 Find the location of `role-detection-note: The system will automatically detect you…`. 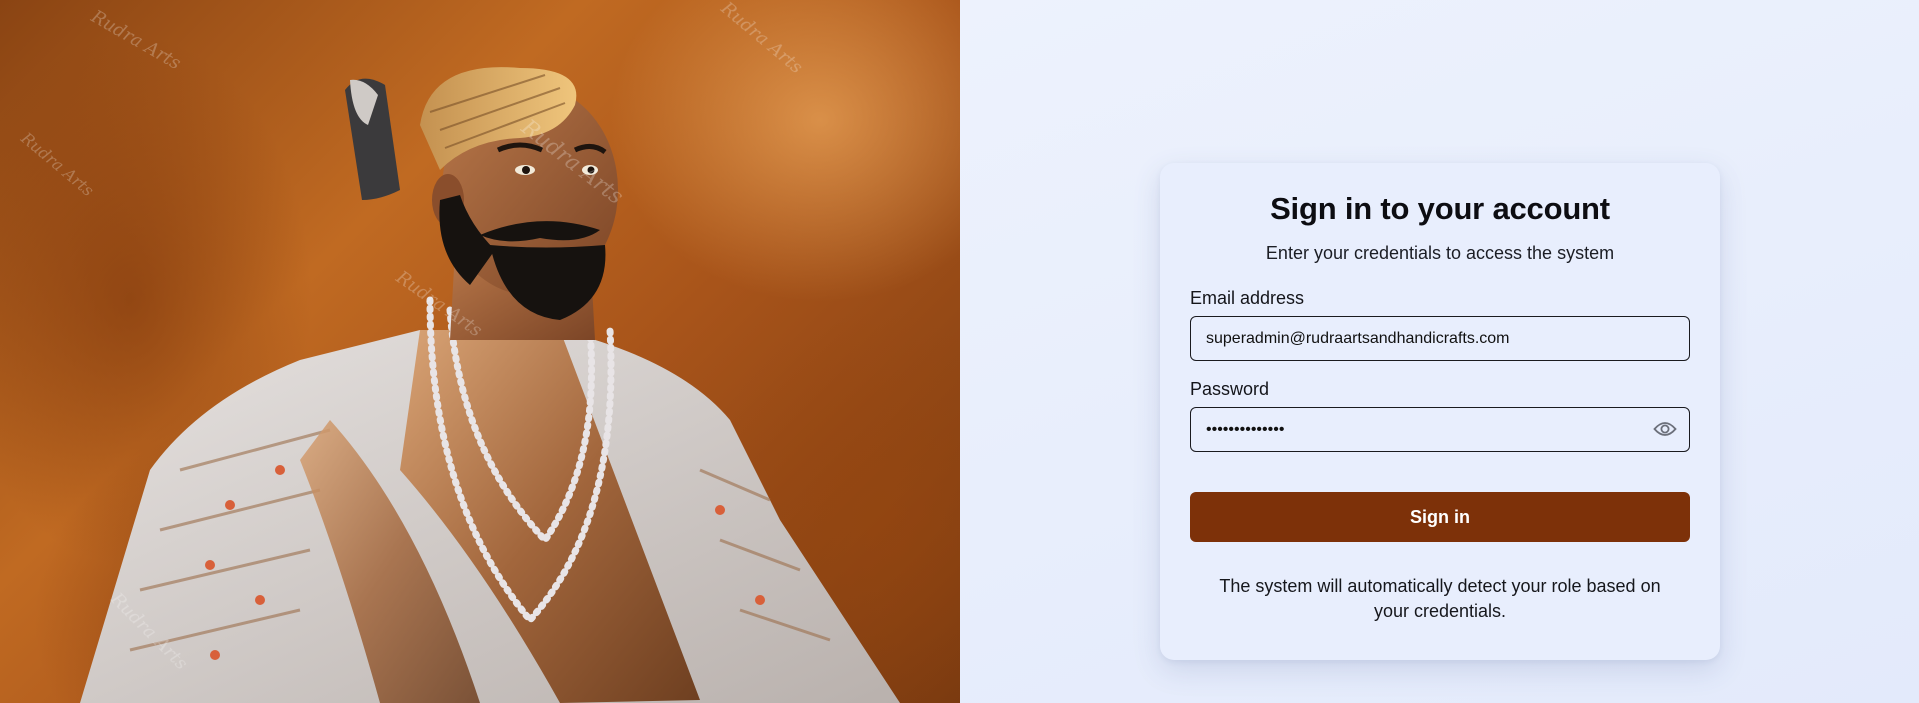

role-detection-note: The system will automatically detect you… is located at coordinates (1440, 598).